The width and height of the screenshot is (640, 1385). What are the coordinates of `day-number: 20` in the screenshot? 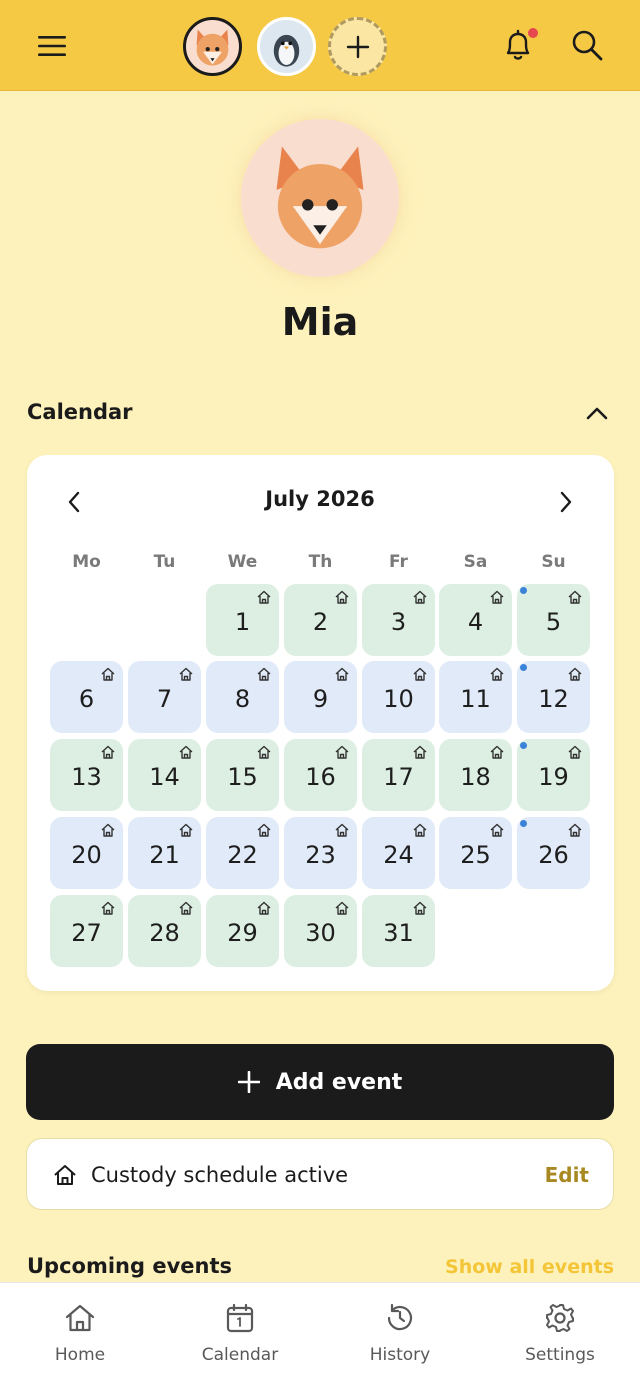 It's located at (86, 855).